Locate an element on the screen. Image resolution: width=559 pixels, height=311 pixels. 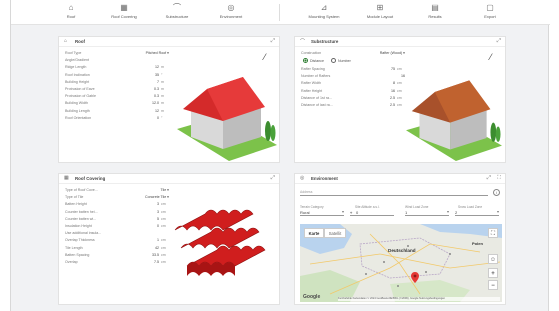
parameter-value: 35 is located at coordinates (157, 75).